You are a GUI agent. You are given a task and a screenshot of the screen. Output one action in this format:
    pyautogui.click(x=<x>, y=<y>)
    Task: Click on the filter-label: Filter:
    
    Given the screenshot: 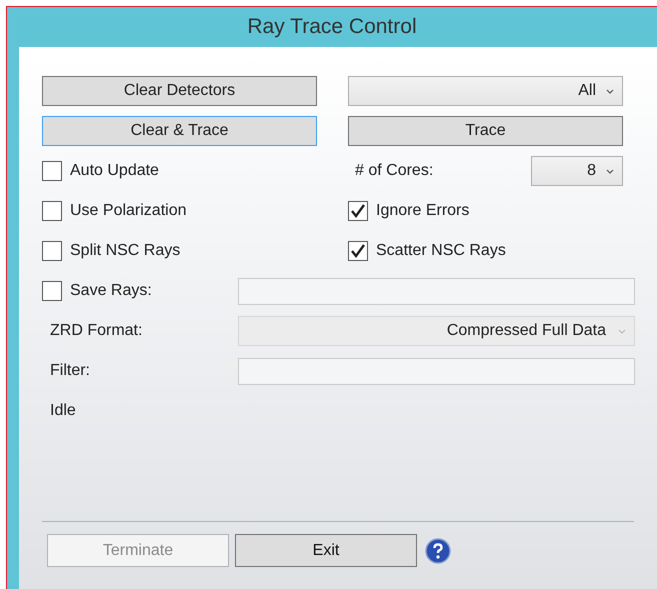 What is the action you would take?
    pyautogui.click(x=70, y=371)
    